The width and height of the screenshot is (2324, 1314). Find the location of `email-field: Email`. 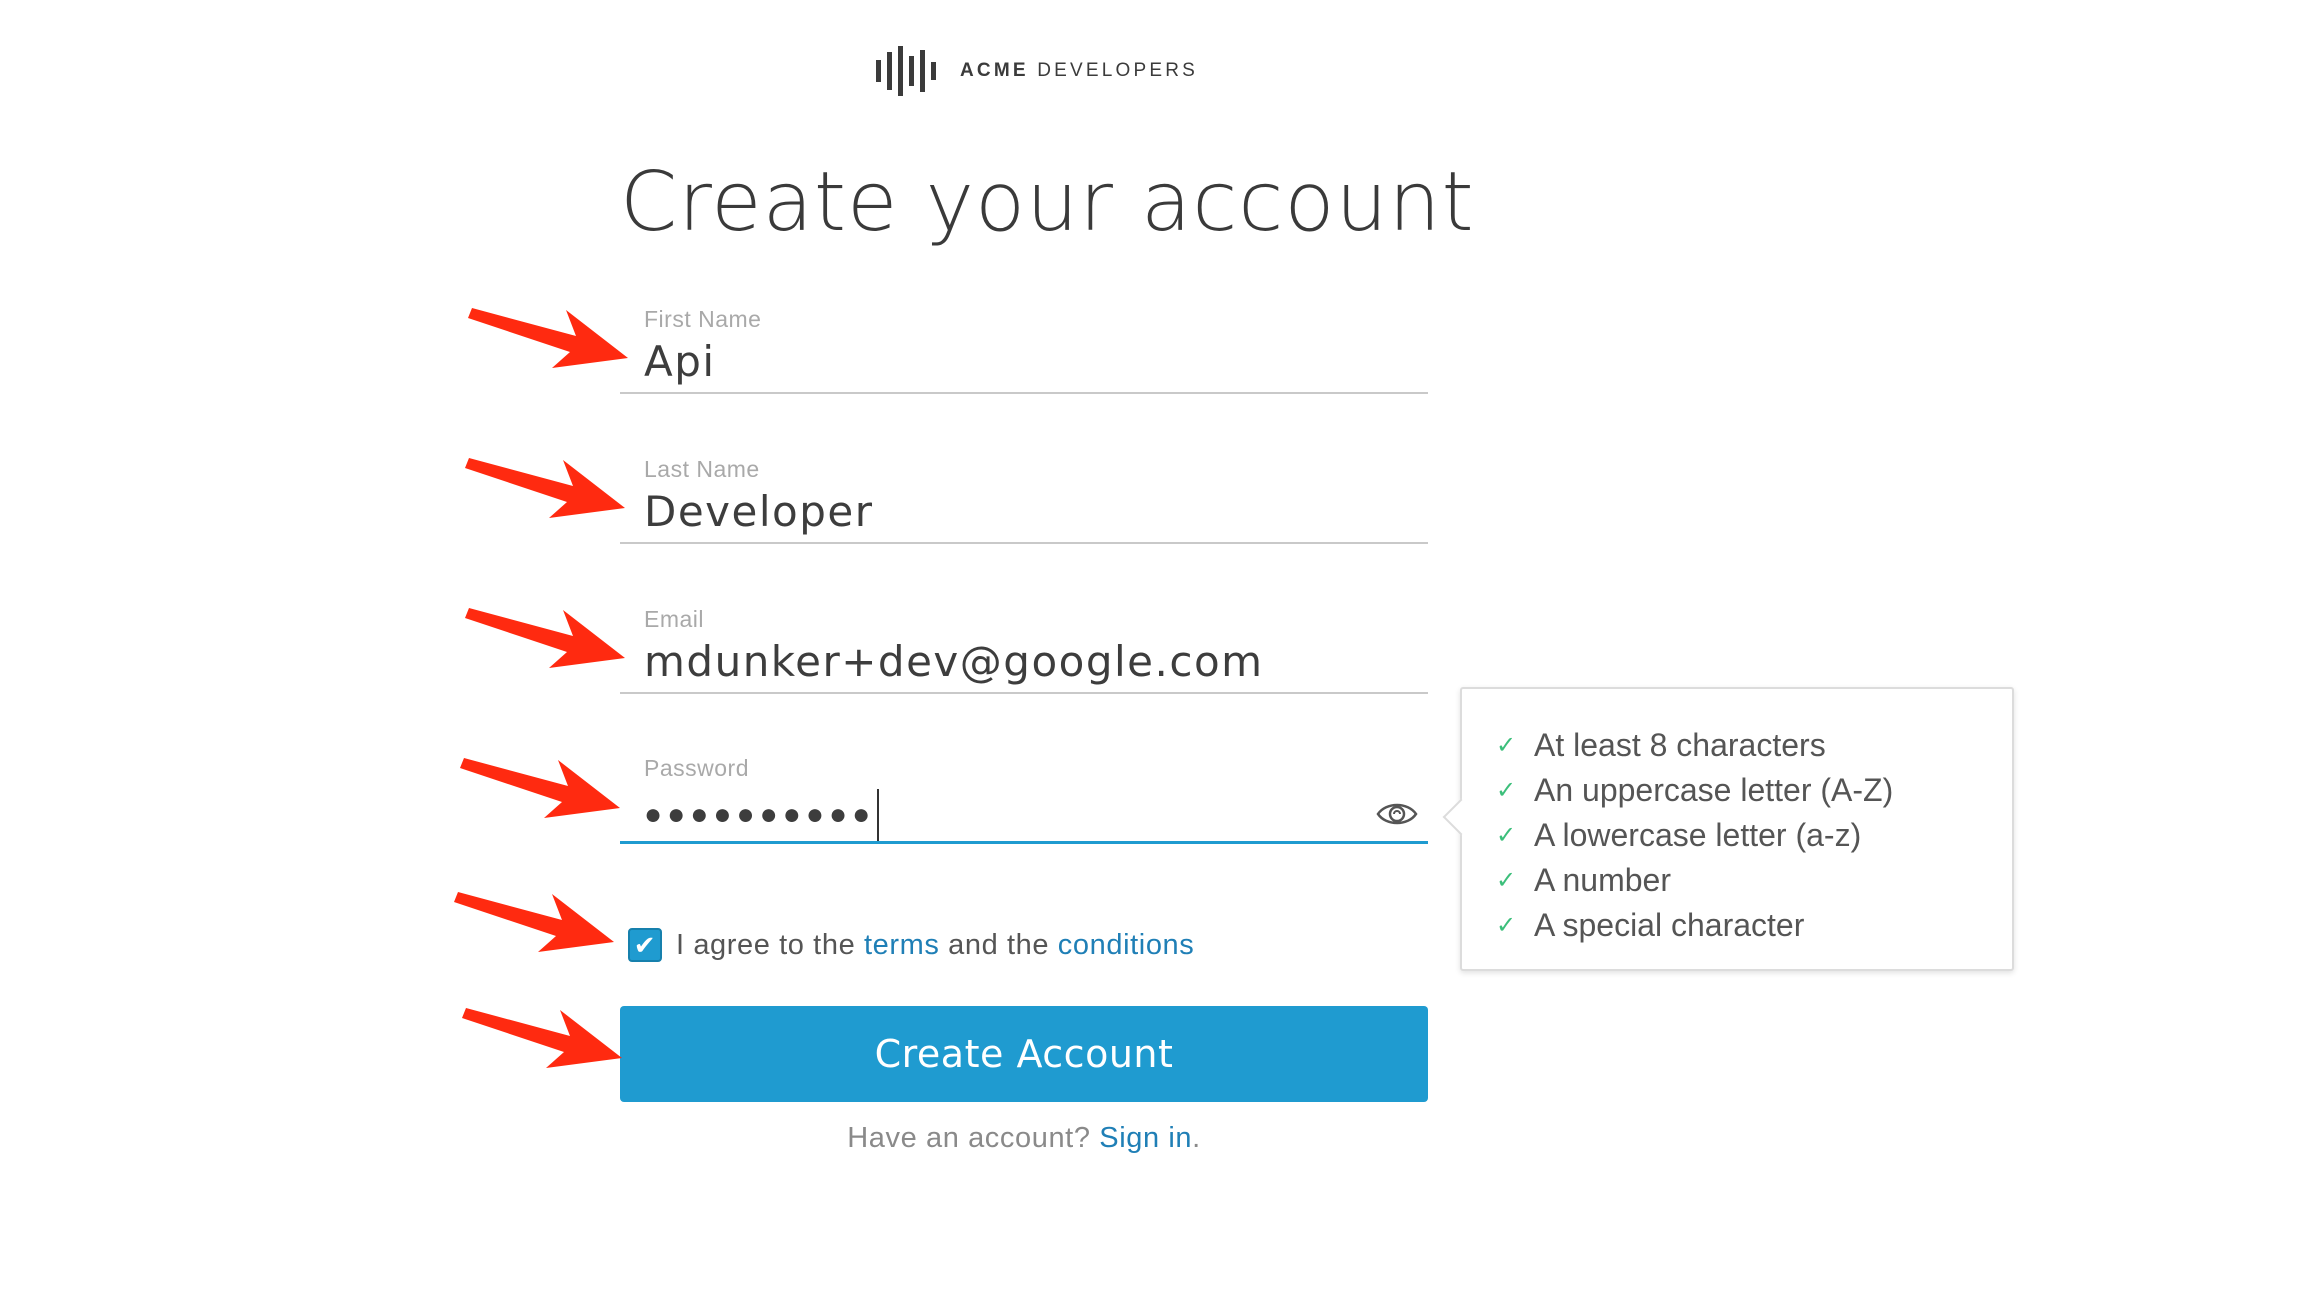

email-field: Email is located at coordinates (1024, 647).